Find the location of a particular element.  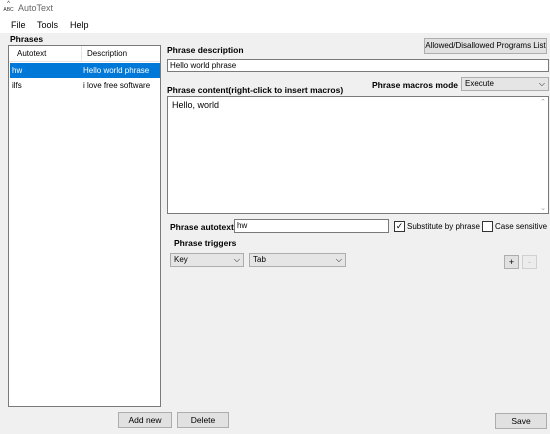

window-title: AutoText is located at coordinates (36, 8).